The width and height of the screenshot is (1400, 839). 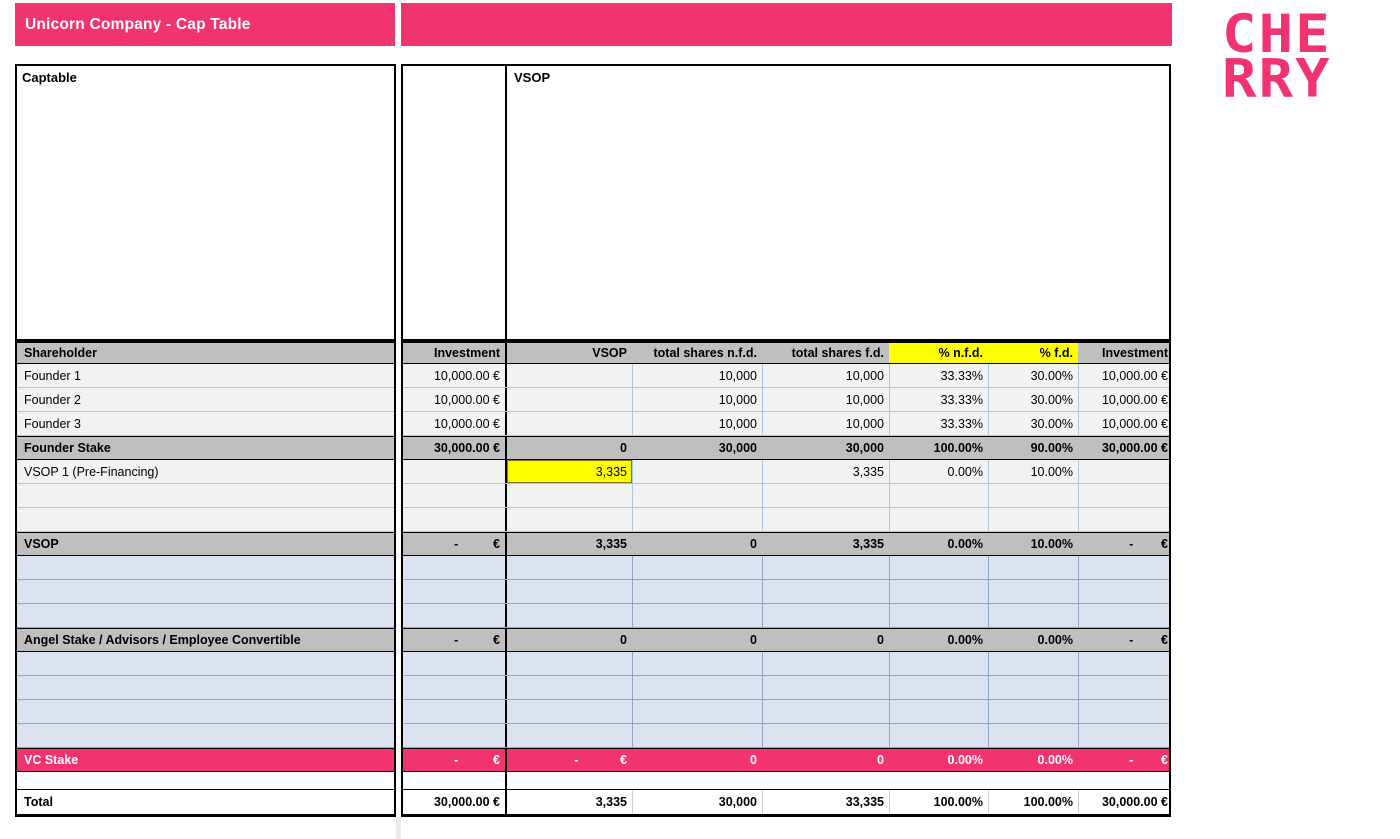 What do you see at coordinates (697, 448) in the screenshot?
I see `cell-total-shares-nfd: 30,000` at bounding box center [697, 448].